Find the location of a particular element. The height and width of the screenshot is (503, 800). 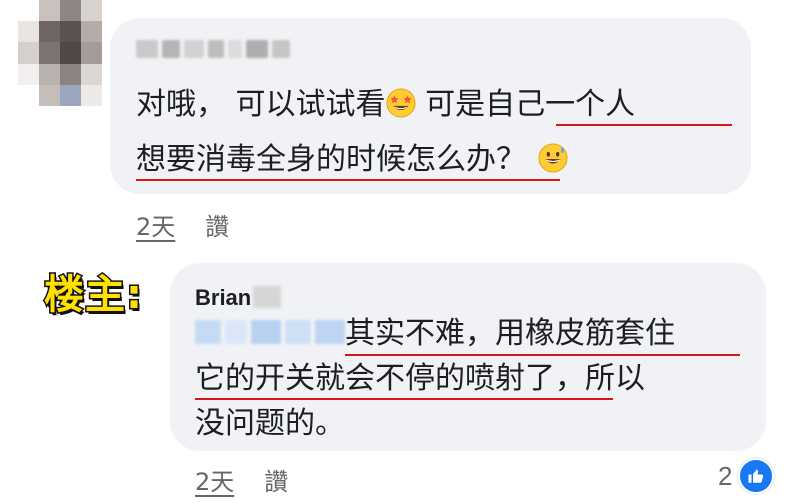

reply-timestamp: 2天 is located at coordinates (214, 482).